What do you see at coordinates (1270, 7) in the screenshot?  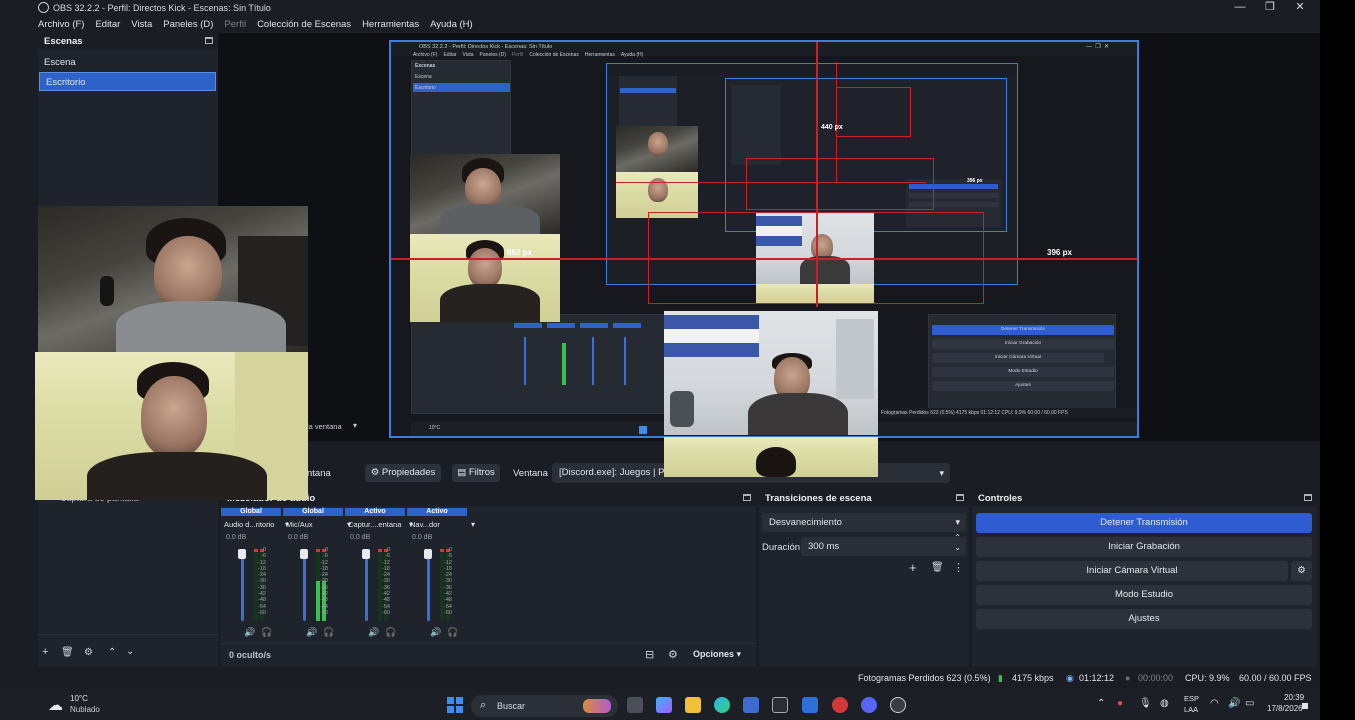 I see `maximize-button: ❐` at bounding box center [1270, 7].